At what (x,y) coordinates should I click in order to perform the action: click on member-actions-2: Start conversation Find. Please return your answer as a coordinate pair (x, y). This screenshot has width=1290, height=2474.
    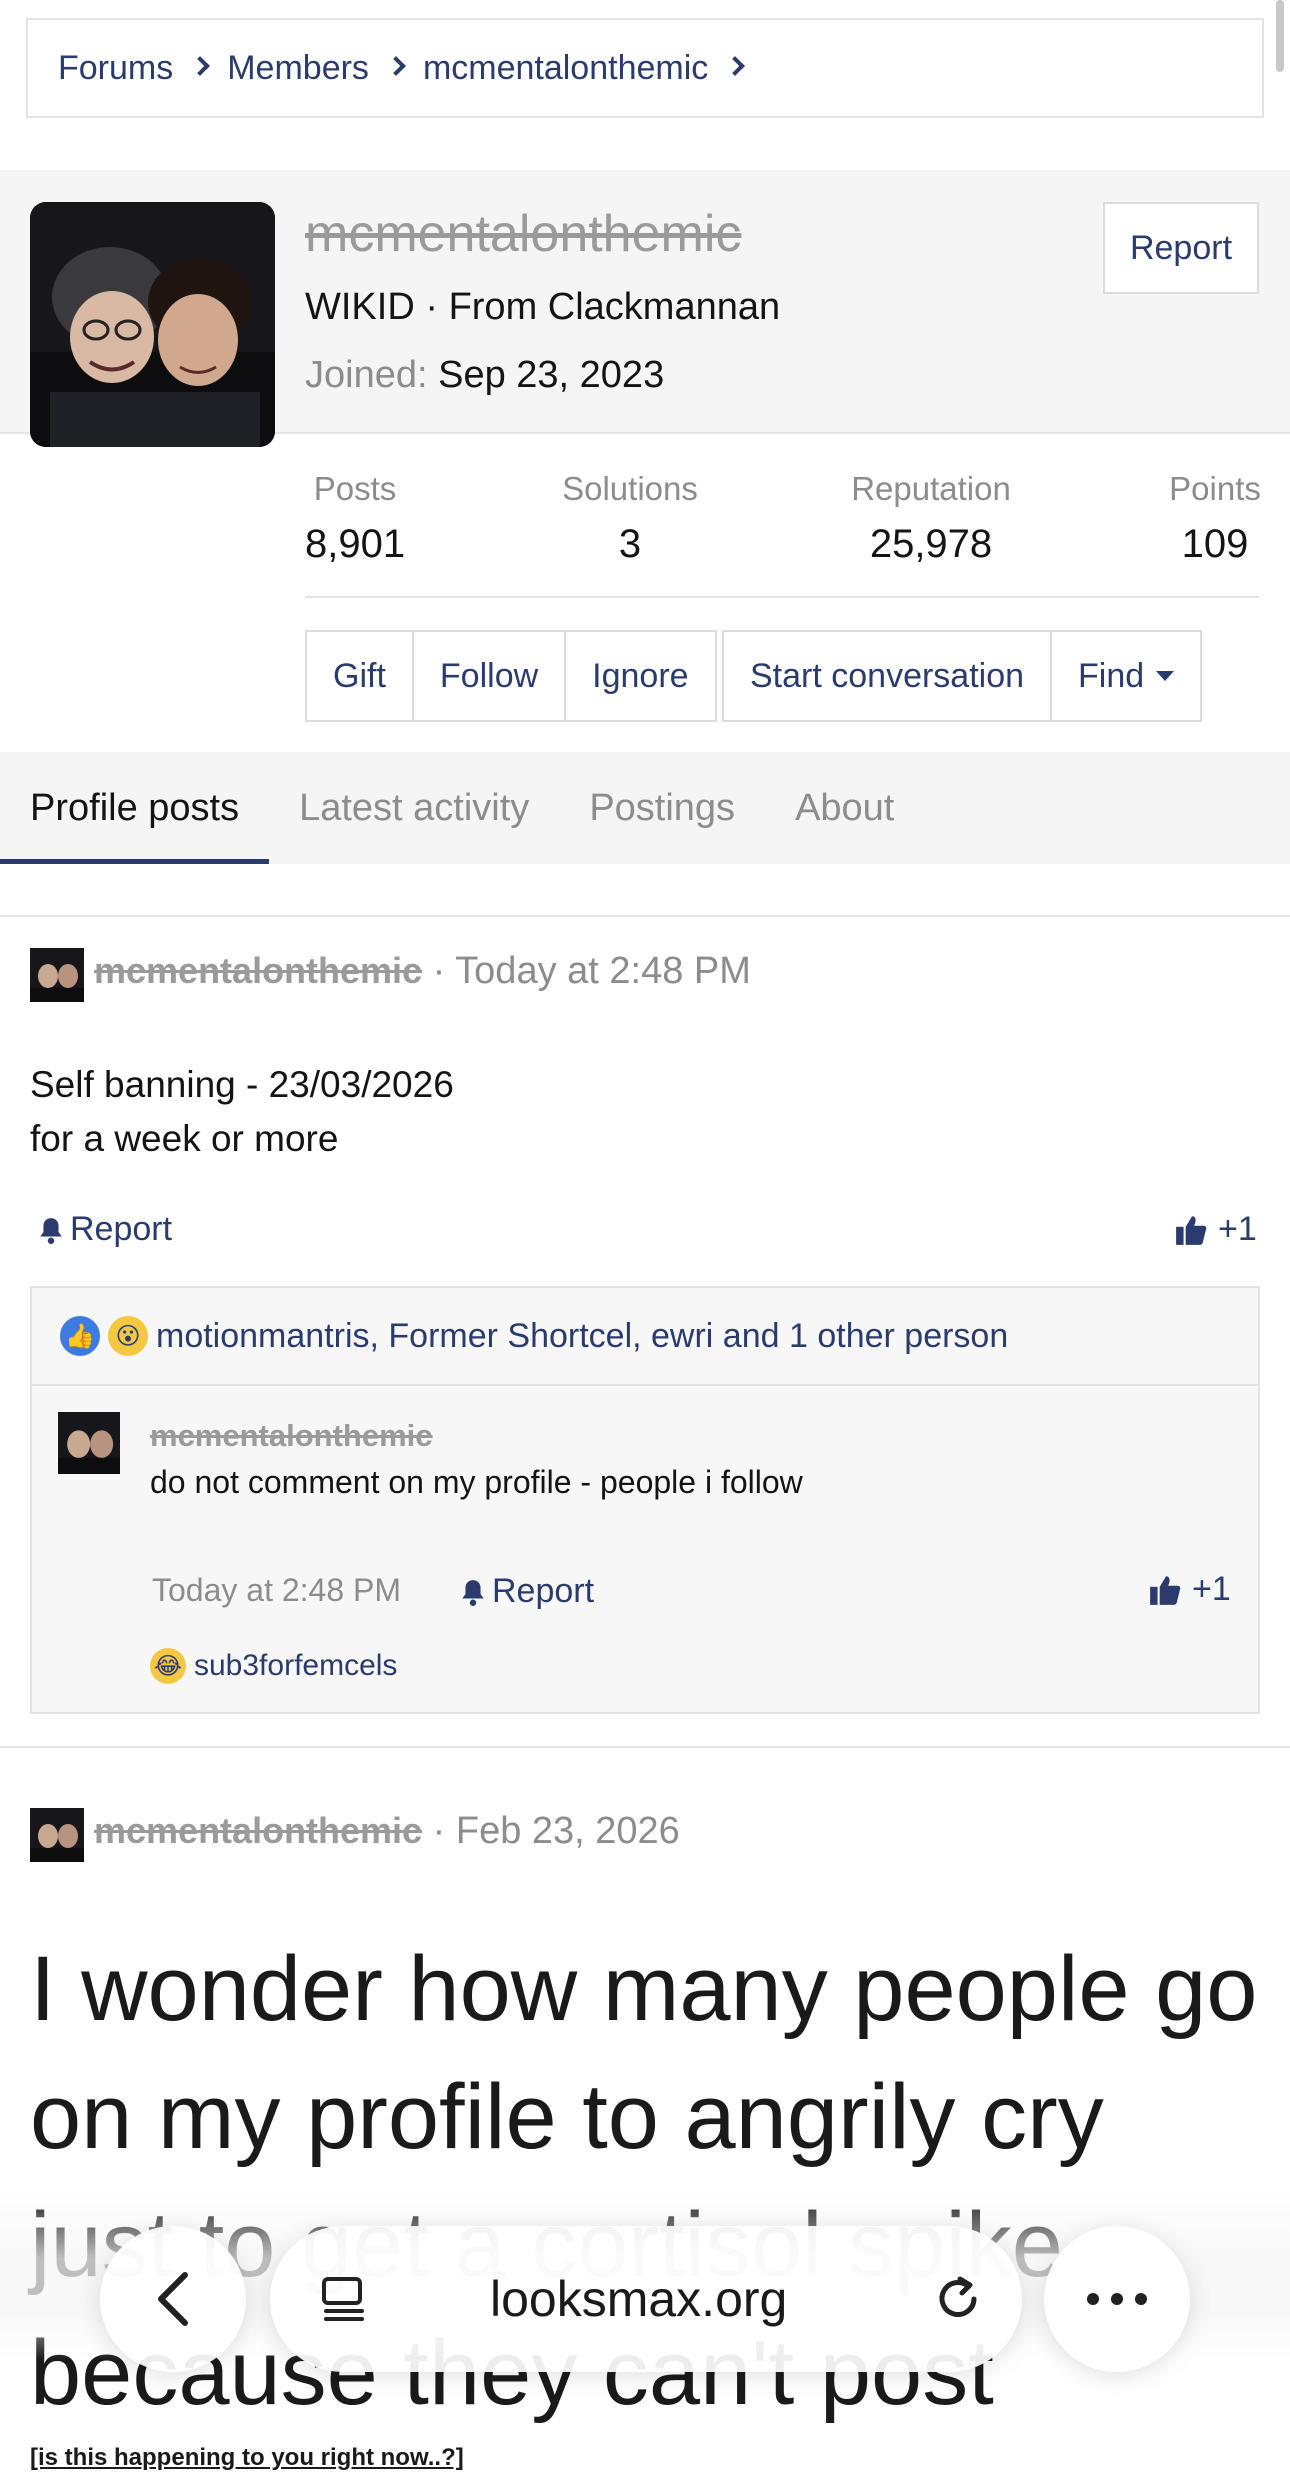
    Looking at the image, I should click on (962, 676).